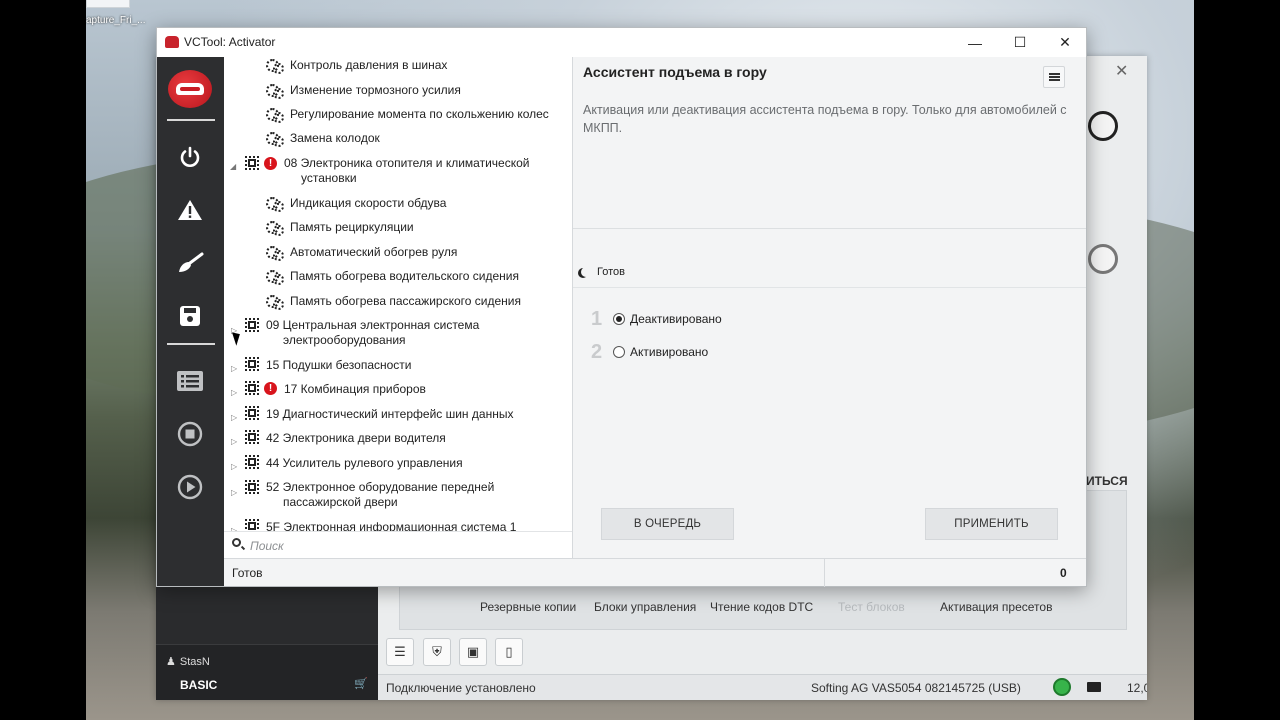 The height and width of the screenshot is (720, 1280). I want to click on feature-status: Готов, so click(611, 272).